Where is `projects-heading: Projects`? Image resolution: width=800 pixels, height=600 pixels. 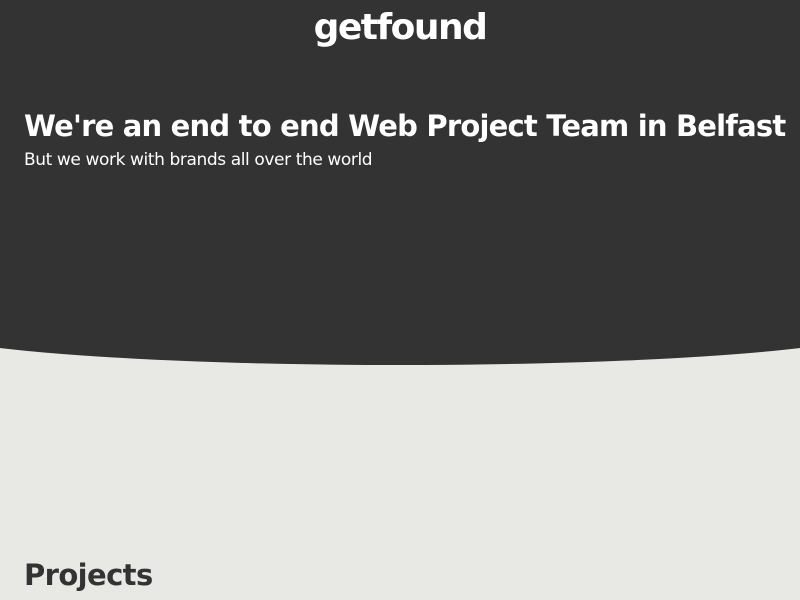
projects-heading: Projects is located at coordinates (88, 575).